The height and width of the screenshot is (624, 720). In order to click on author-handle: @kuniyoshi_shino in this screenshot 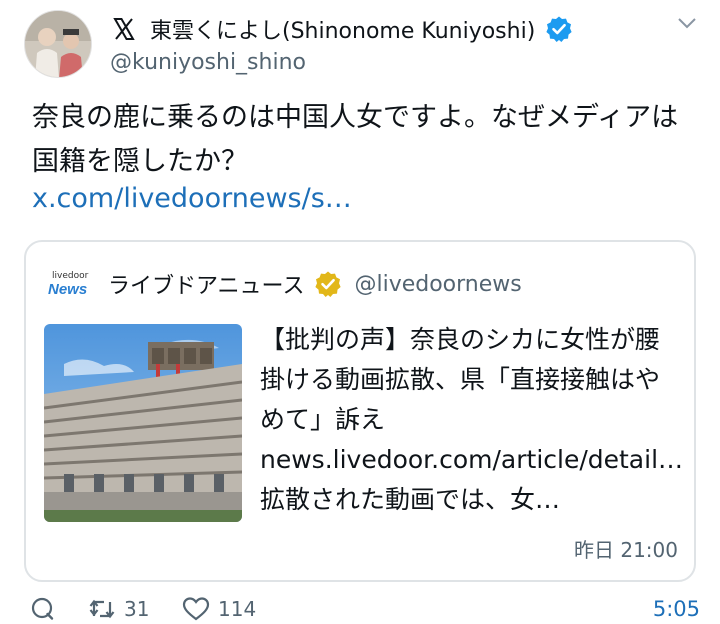, I will do `click(208, 62)`.